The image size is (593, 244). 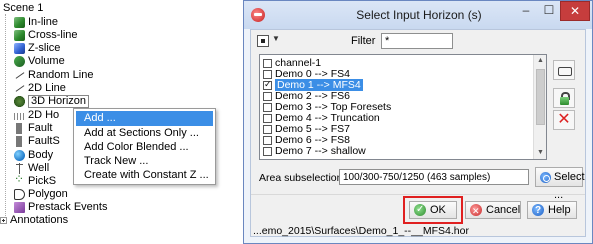 I want to click on cancel-button-label: Cancel, so click(x=503, y=210).